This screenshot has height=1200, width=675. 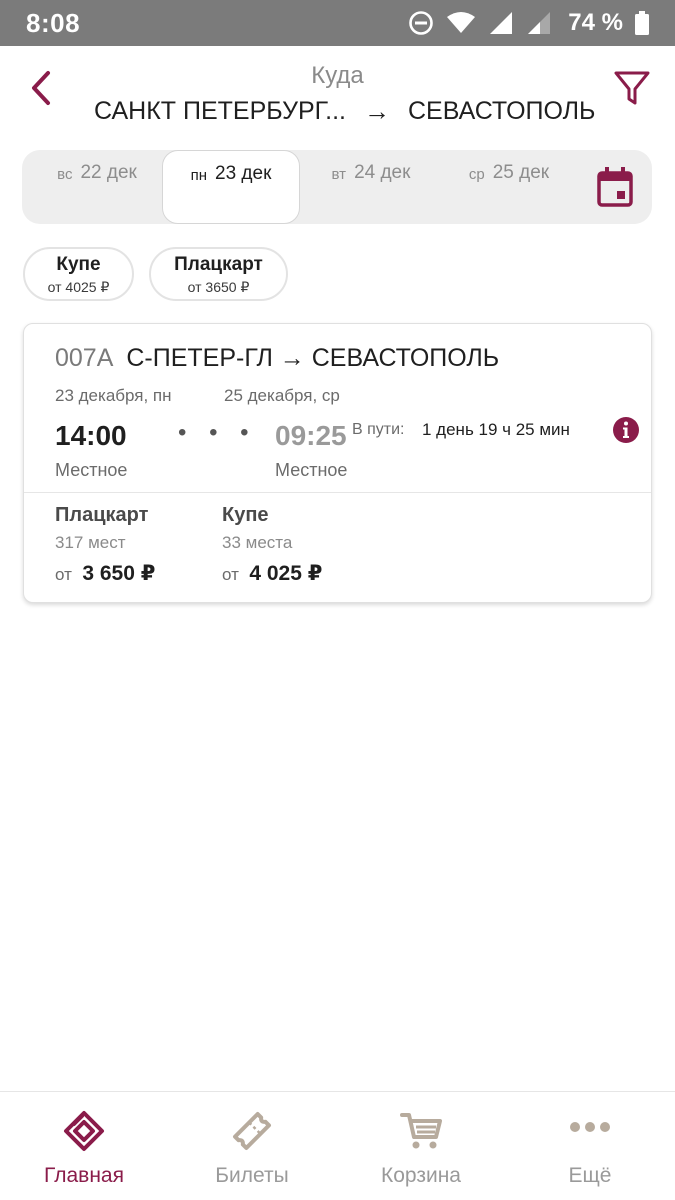 What do you see at coordinates (108, 172) in the screenshot?
I see `date-label: 22 дек` at bounding box center [108, 172].